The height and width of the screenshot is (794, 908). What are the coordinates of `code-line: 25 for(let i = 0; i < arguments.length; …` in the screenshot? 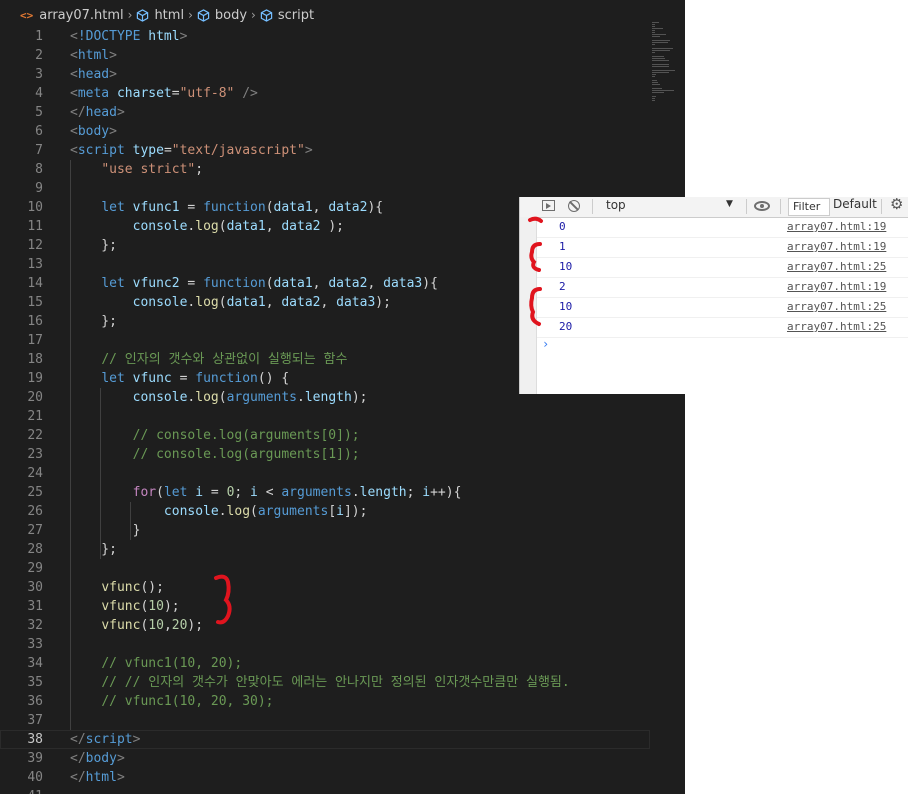 It's located at (325, 492).